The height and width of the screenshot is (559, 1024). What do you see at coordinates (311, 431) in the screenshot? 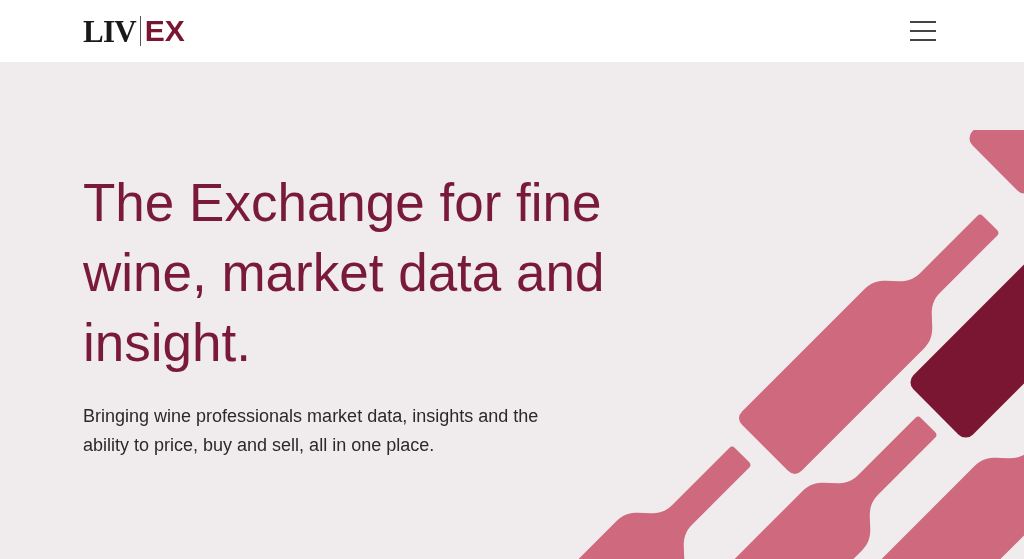
I see `hero-subtitle: Bringing wine professionals market data, insights and the ability to price, buy and sell, all in one place.` at bounding box center [311, 431].